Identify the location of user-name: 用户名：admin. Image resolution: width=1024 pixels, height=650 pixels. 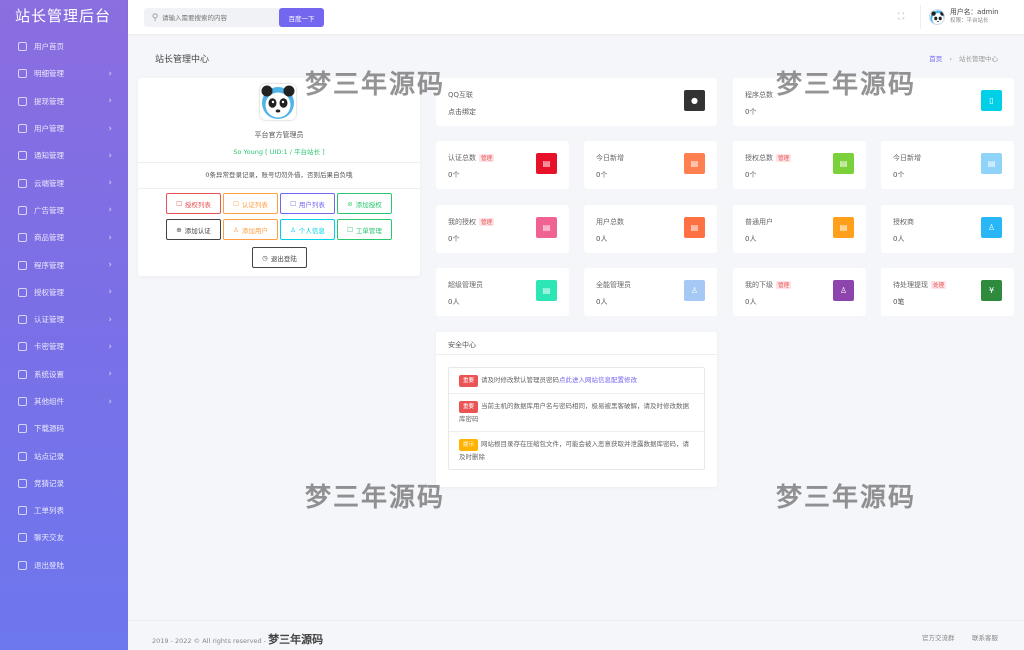
(974, 12).